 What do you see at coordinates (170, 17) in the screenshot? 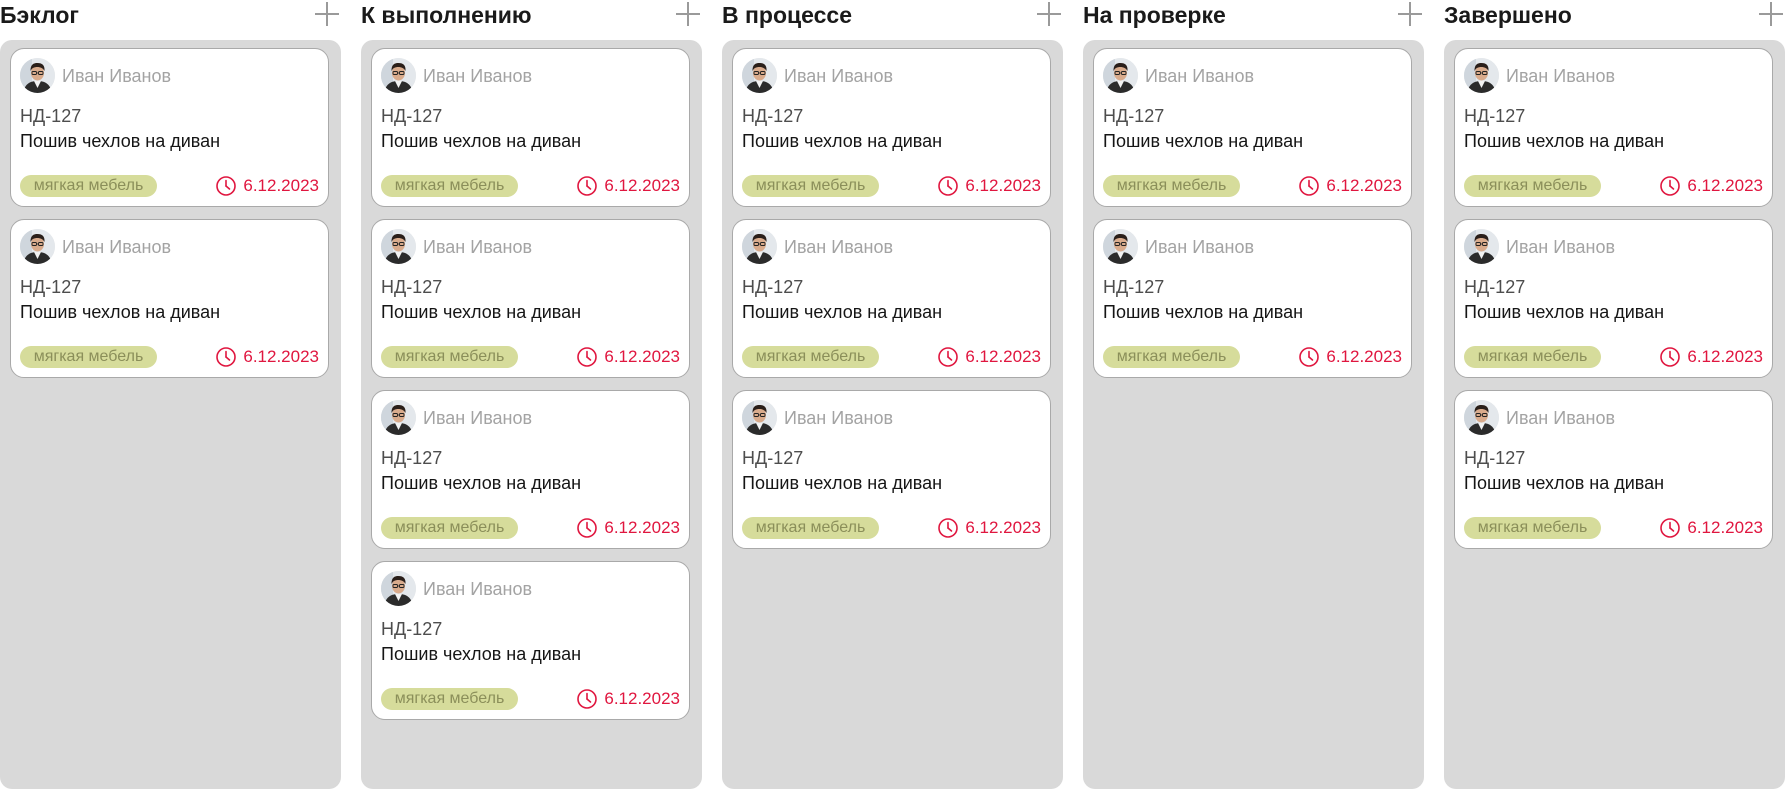
I see `column-header: Бэклог` at bounding box center [170, 17].